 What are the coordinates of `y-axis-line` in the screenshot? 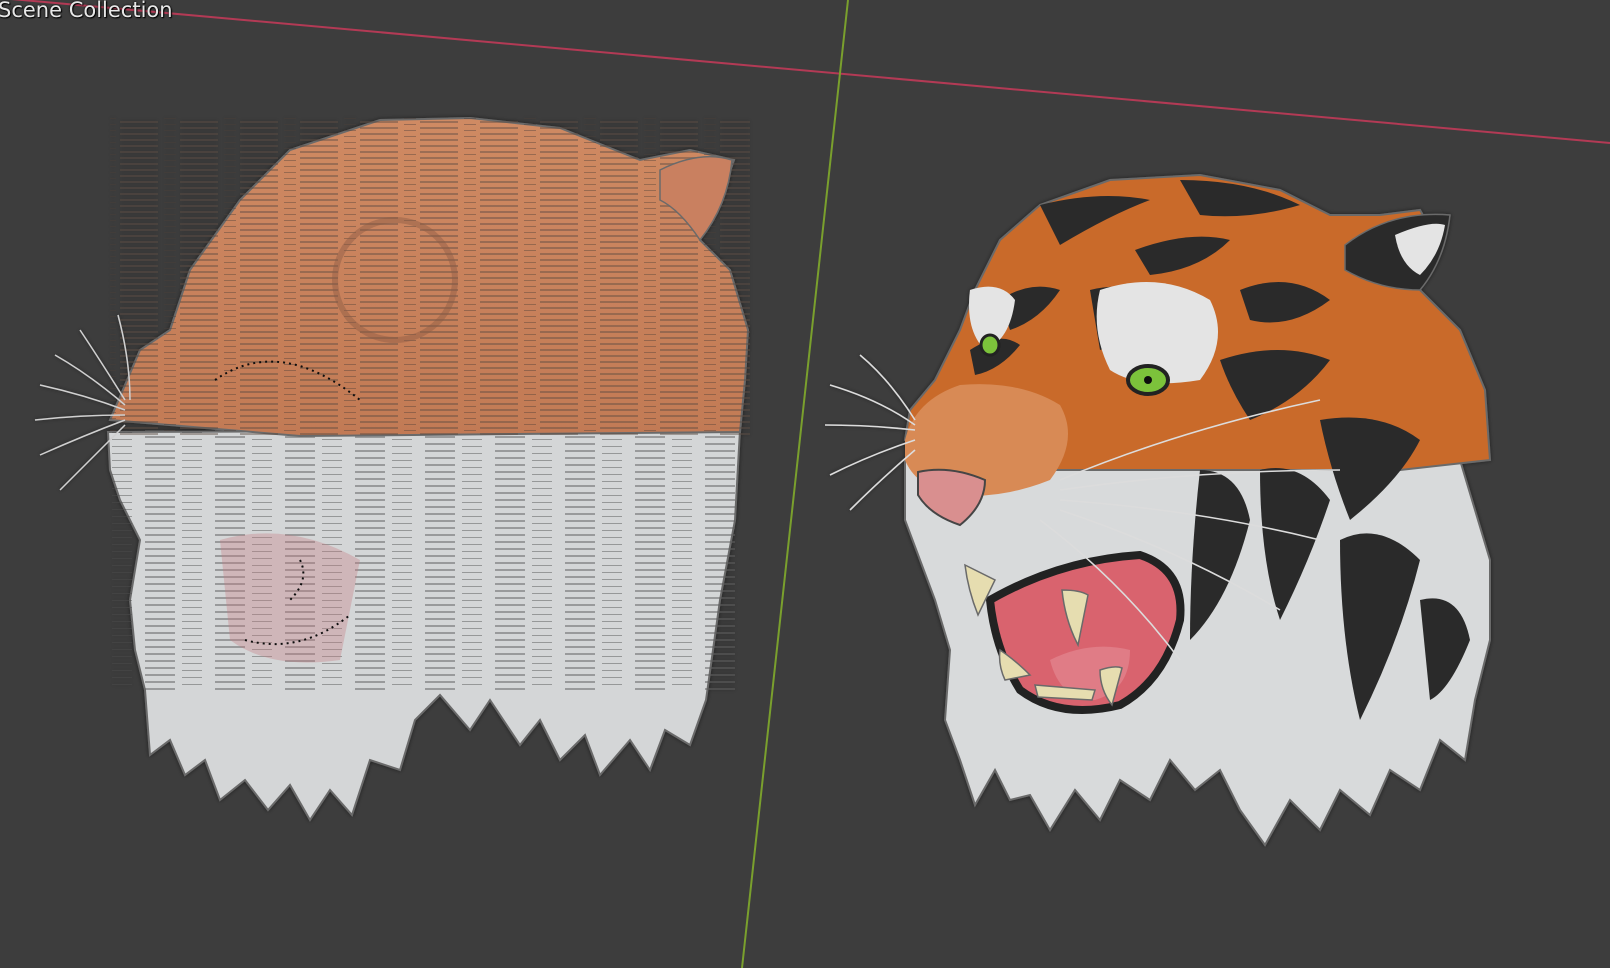 It's located at (795, 484).